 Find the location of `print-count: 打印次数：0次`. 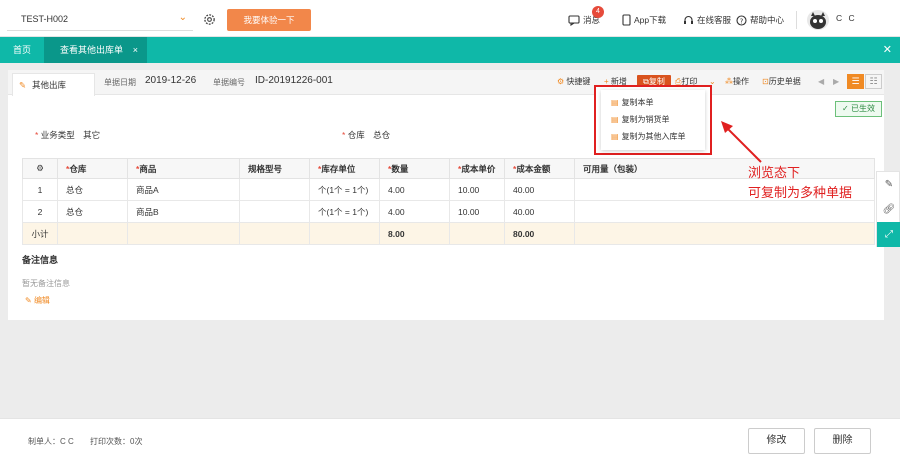

print-count: 打印次数：0次 is located at coordinates (116, 441).